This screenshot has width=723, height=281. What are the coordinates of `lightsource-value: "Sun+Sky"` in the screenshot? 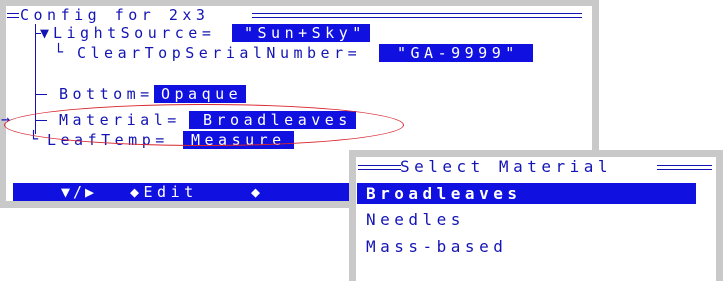 It's located at (301, 33).